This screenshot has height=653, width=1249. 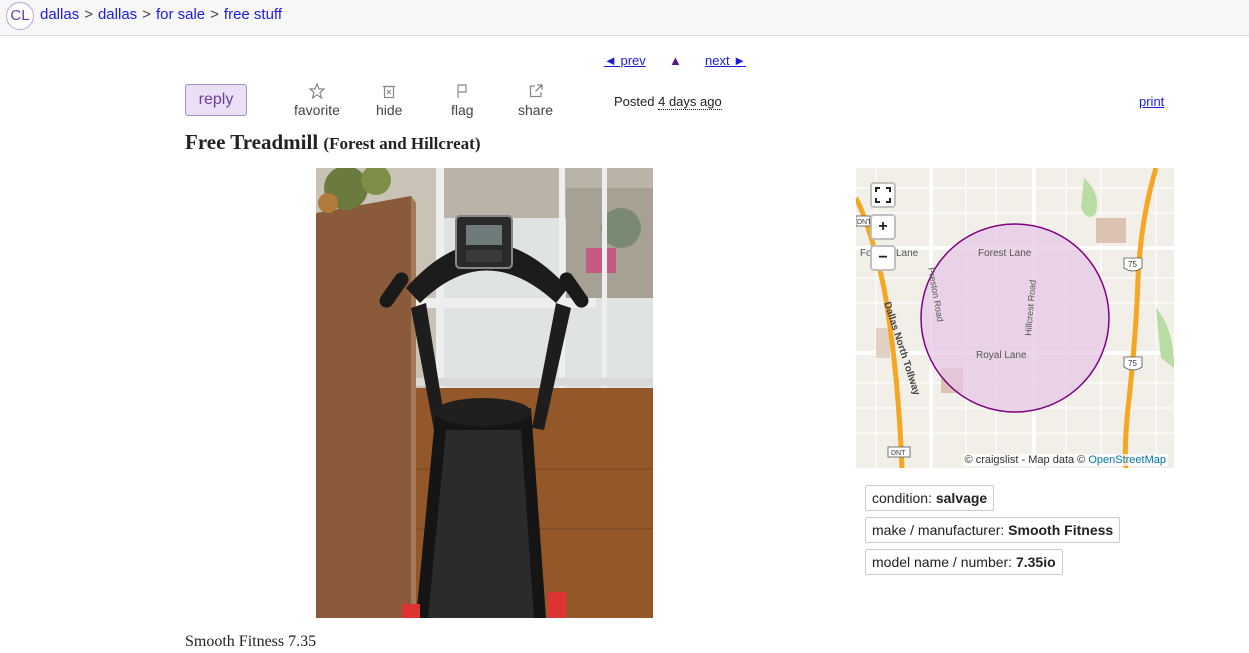 I want to click on back-to-search-link: ▲, so click(x=675, y=60).